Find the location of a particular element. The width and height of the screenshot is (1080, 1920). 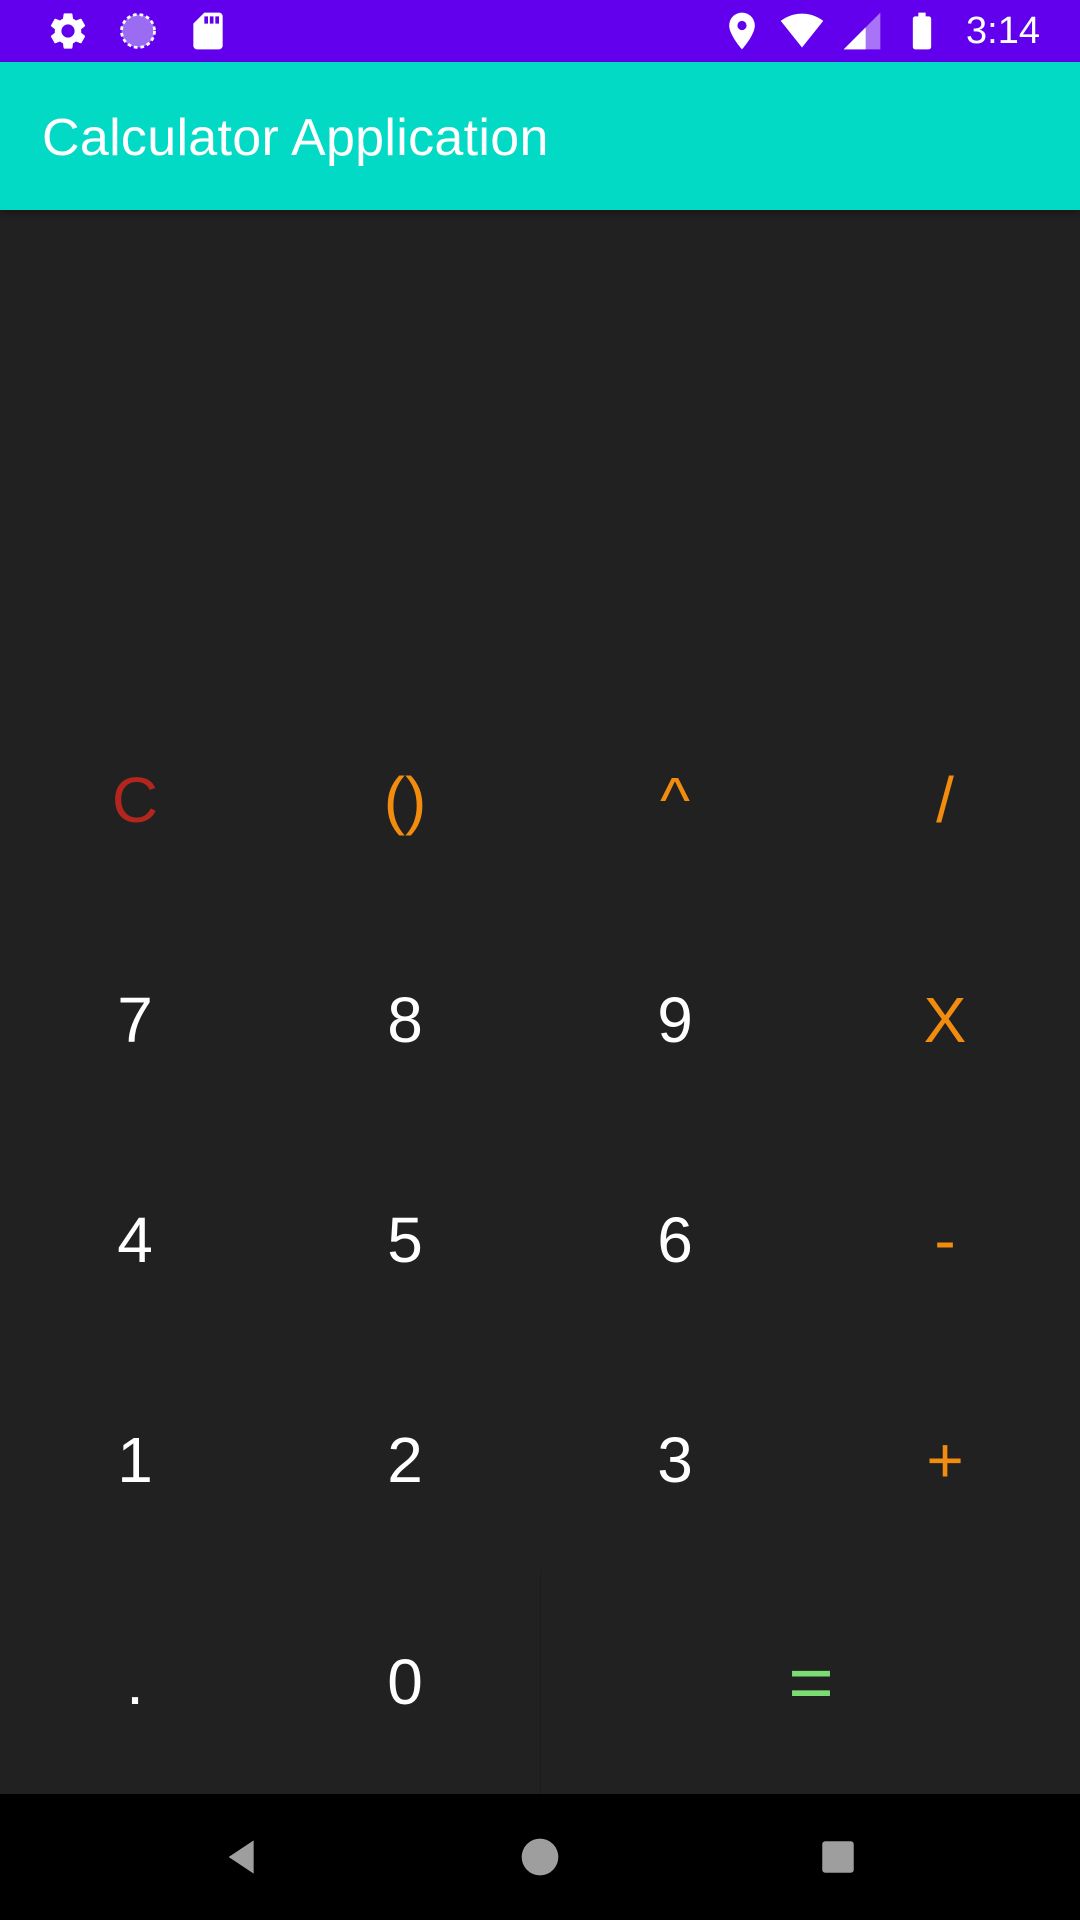

home-button is located at coordinates (540, 1857).